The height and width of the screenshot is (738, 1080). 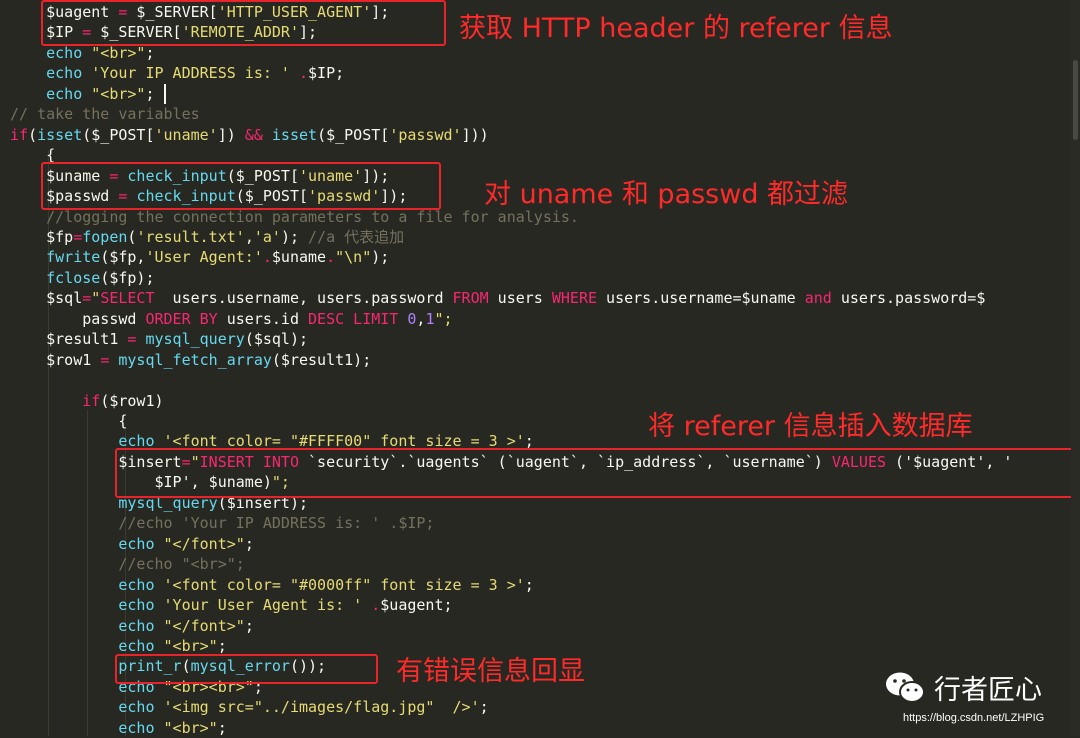 What do you see at coordinates (186, 134) in the screenshot?
I see `code-token: 'uname'` at bounding box center [186, 134].